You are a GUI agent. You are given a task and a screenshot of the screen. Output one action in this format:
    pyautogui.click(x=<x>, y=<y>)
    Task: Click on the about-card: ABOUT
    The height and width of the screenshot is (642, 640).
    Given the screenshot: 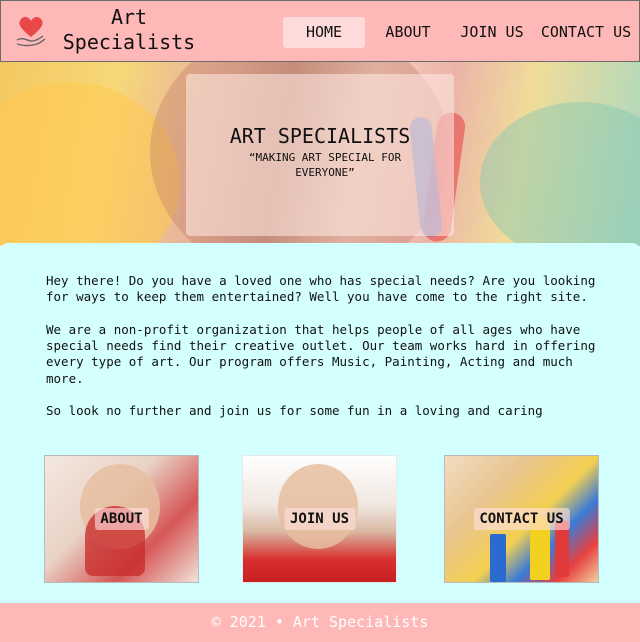 What is the action you would take?
    pyautogui.click(x=121, y=519)
    